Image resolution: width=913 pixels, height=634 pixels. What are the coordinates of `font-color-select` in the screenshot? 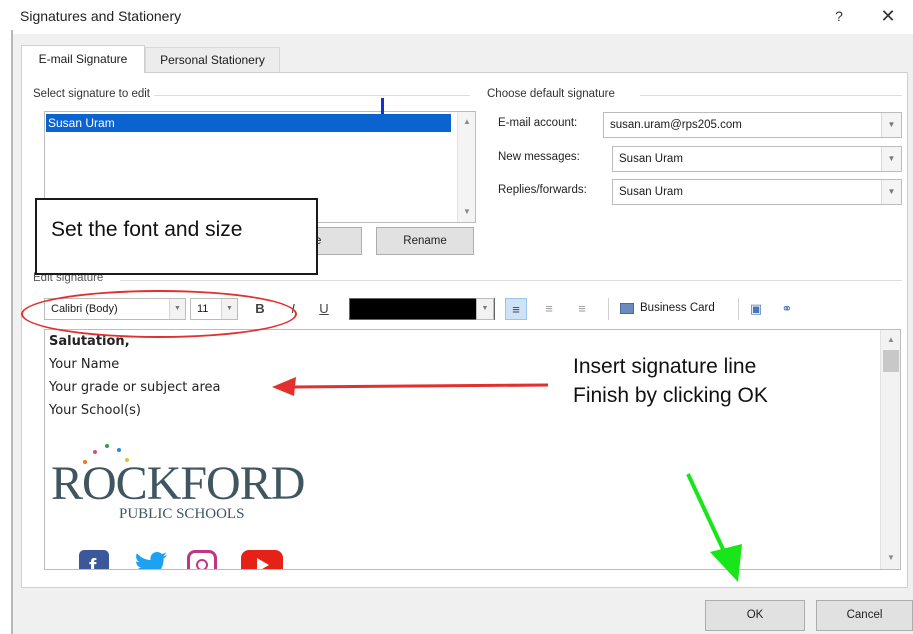 It's located at (422, 309).